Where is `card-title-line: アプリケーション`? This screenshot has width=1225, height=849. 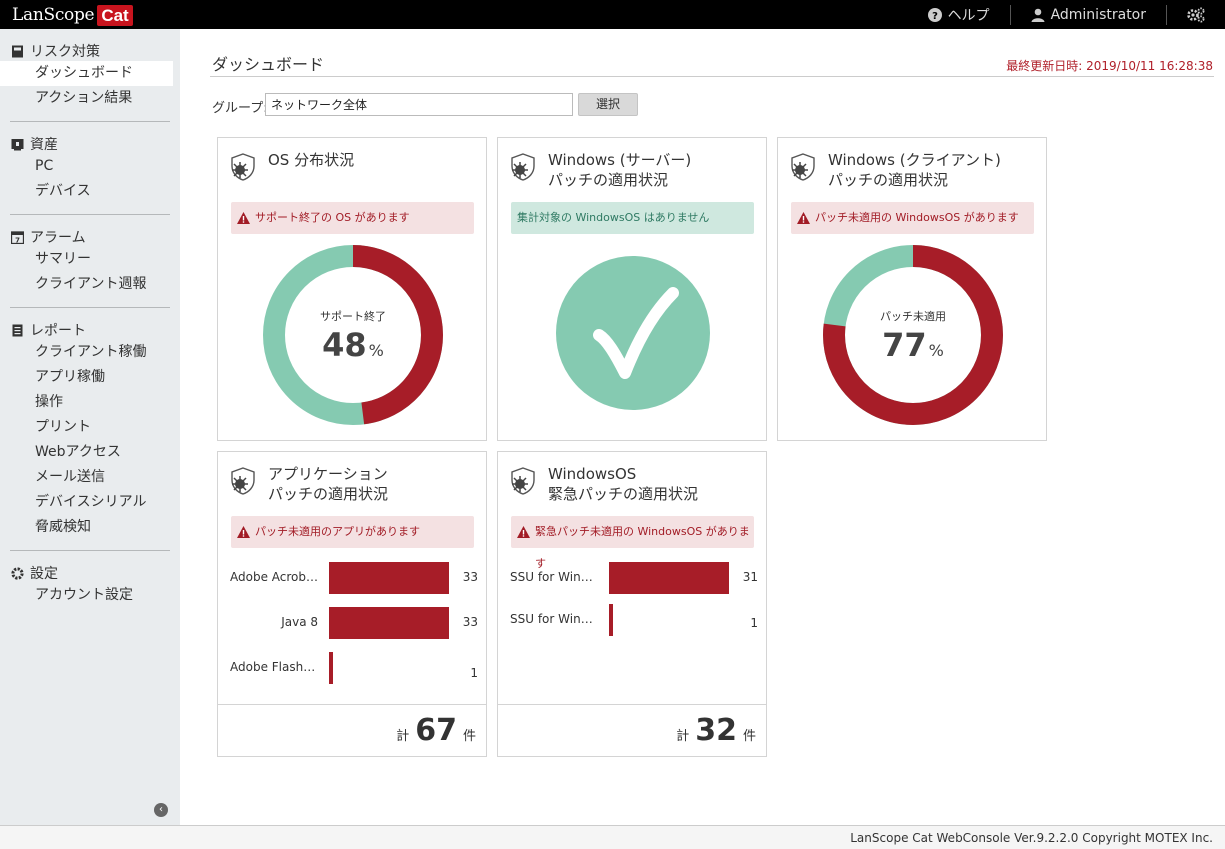
card-title-line: アプリケーション is located at coordinates (328, 474).